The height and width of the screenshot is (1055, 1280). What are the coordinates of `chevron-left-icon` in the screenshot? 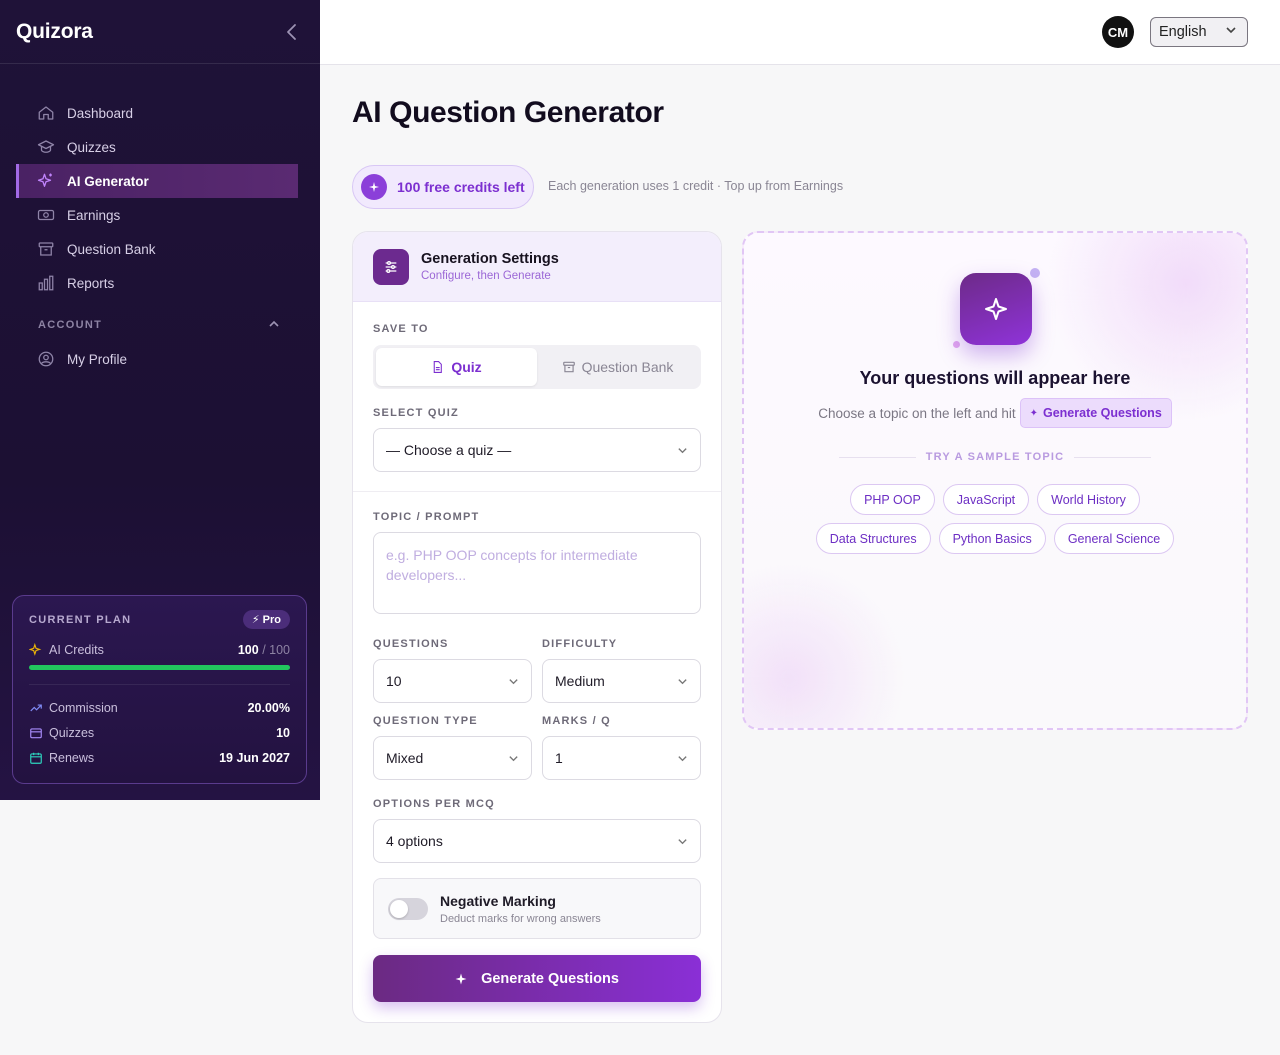 It's located at (291, 31).